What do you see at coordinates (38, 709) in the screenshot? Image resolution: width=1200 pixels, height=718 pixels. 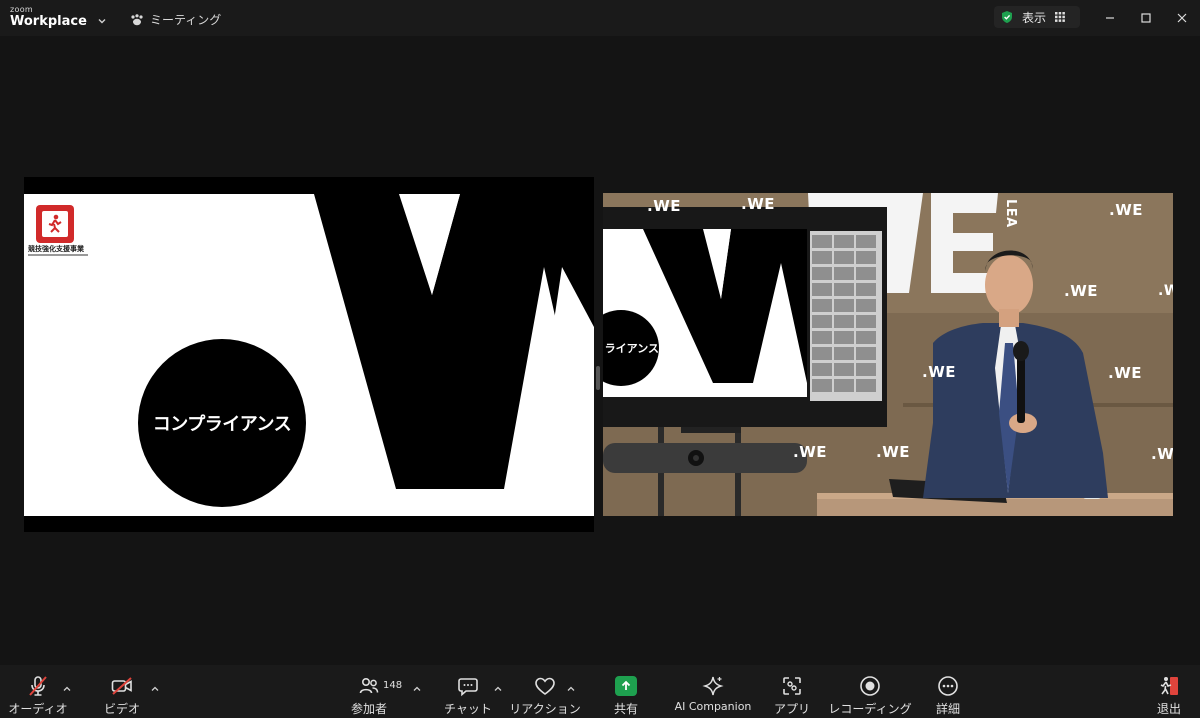 I see `audio-label: オーディオ` at bounding box center [38, 709].